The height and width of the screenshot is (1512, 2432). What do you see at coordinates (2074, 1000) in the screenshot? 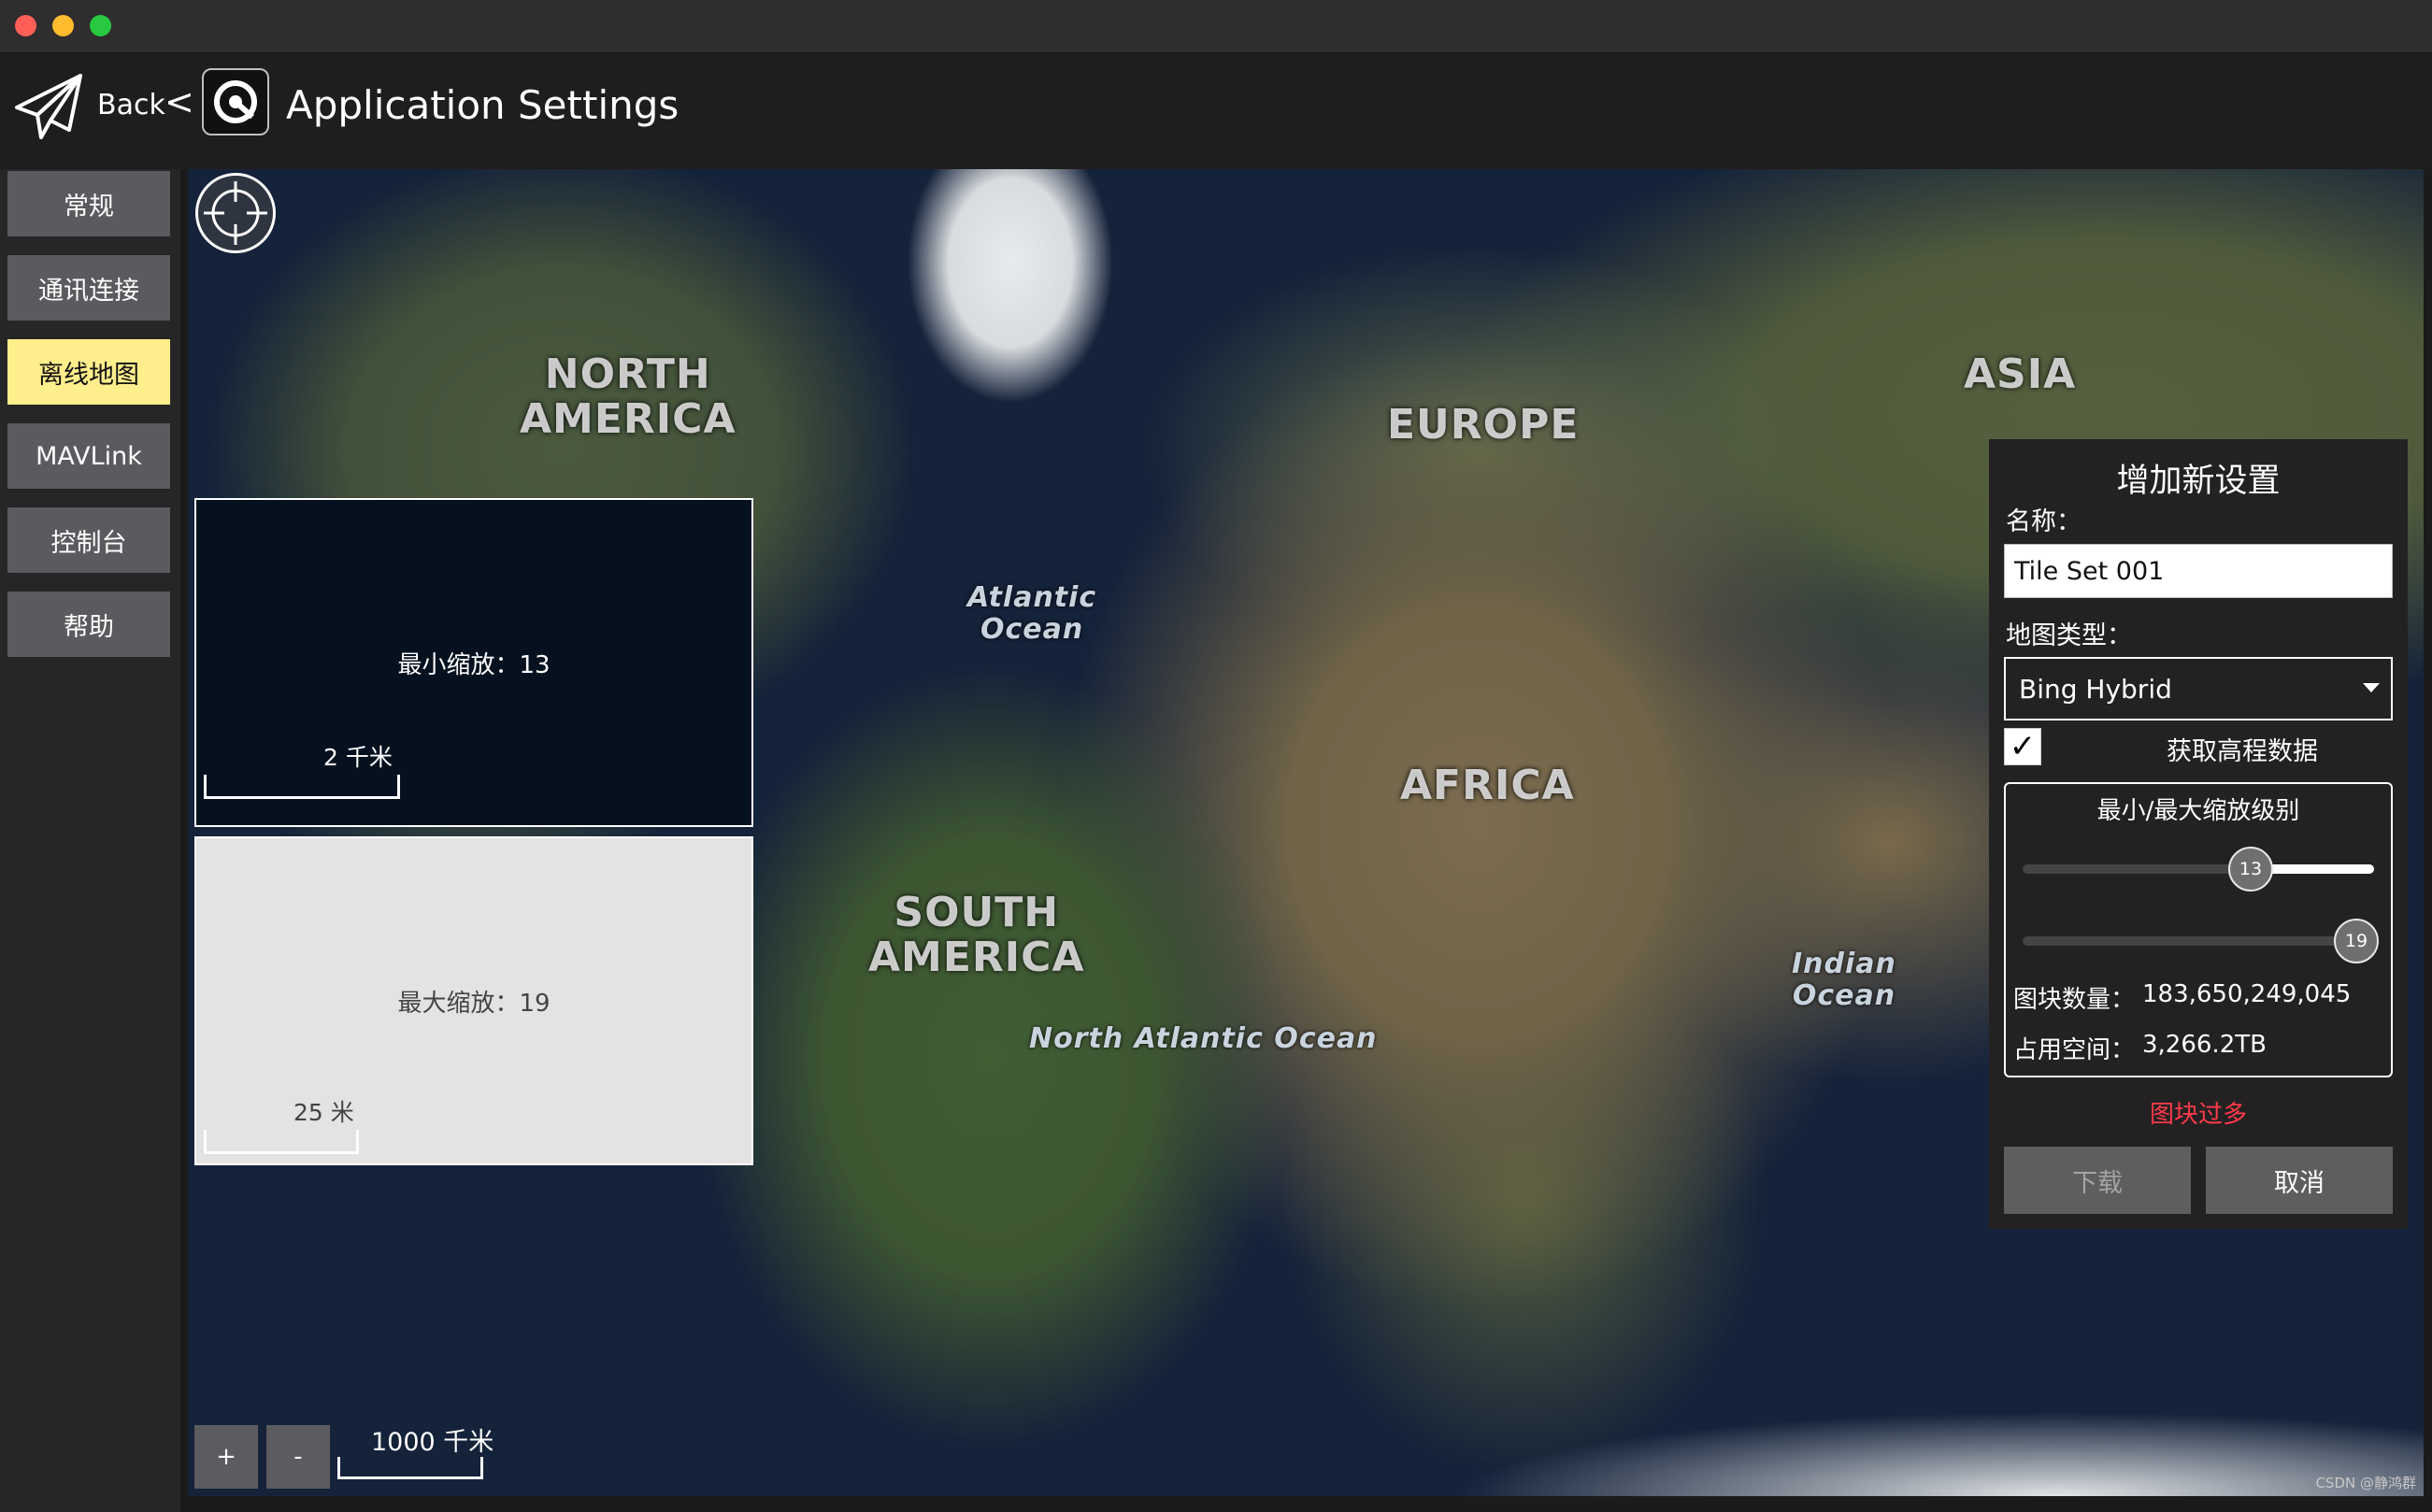
I see `tile-count-label: 图块数量：` at bounding box center [2074, 1000].